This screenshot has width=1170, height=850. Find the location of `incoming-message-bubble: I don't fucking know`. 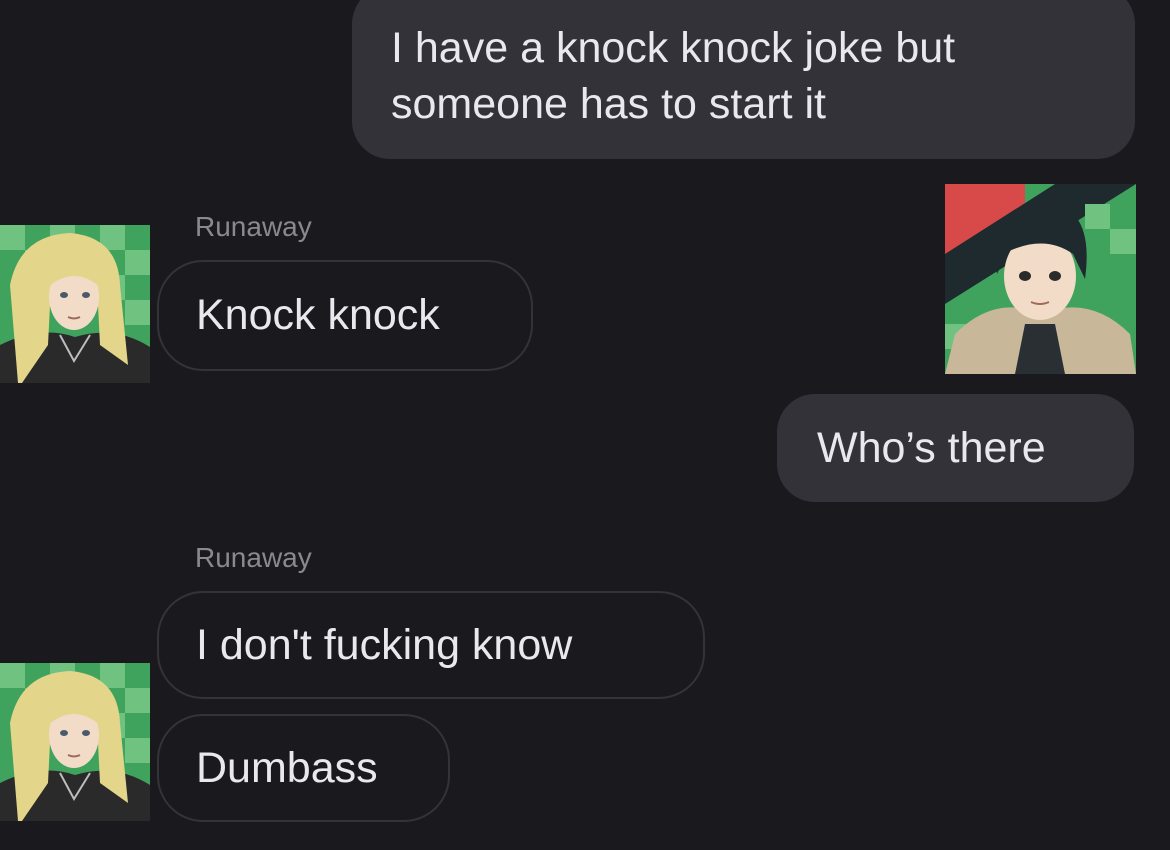

incoming-message-bubble: I don't fucking know is located at coordinates (431, 645).